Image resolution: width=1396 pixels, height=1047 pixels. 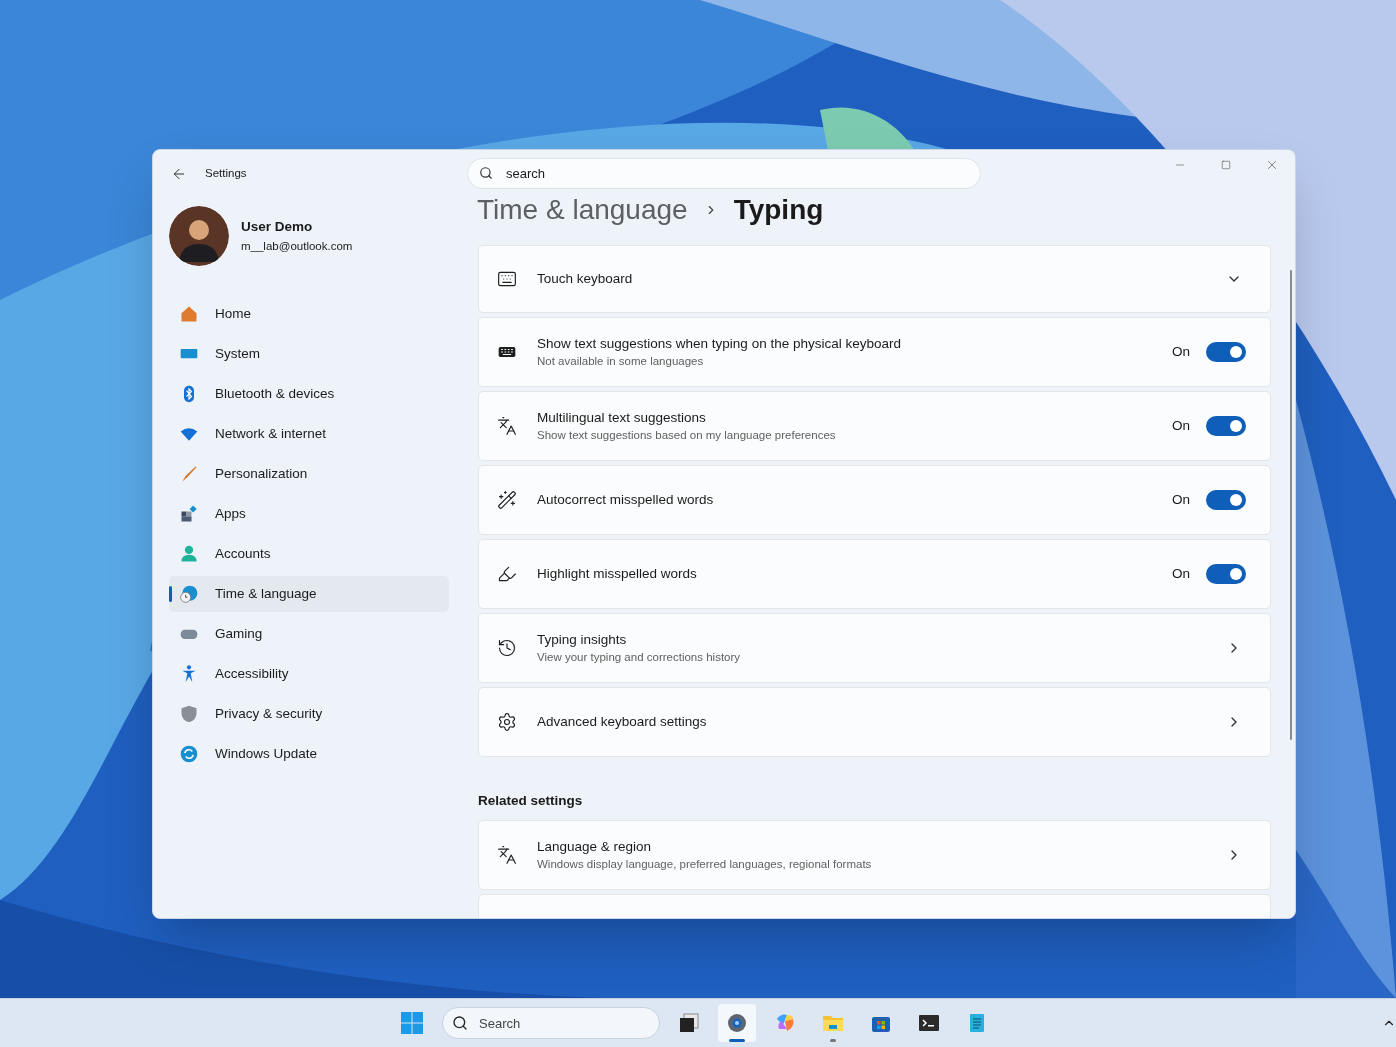 I want to click on nav-label: Windows Update, so click(x=266, y=753).